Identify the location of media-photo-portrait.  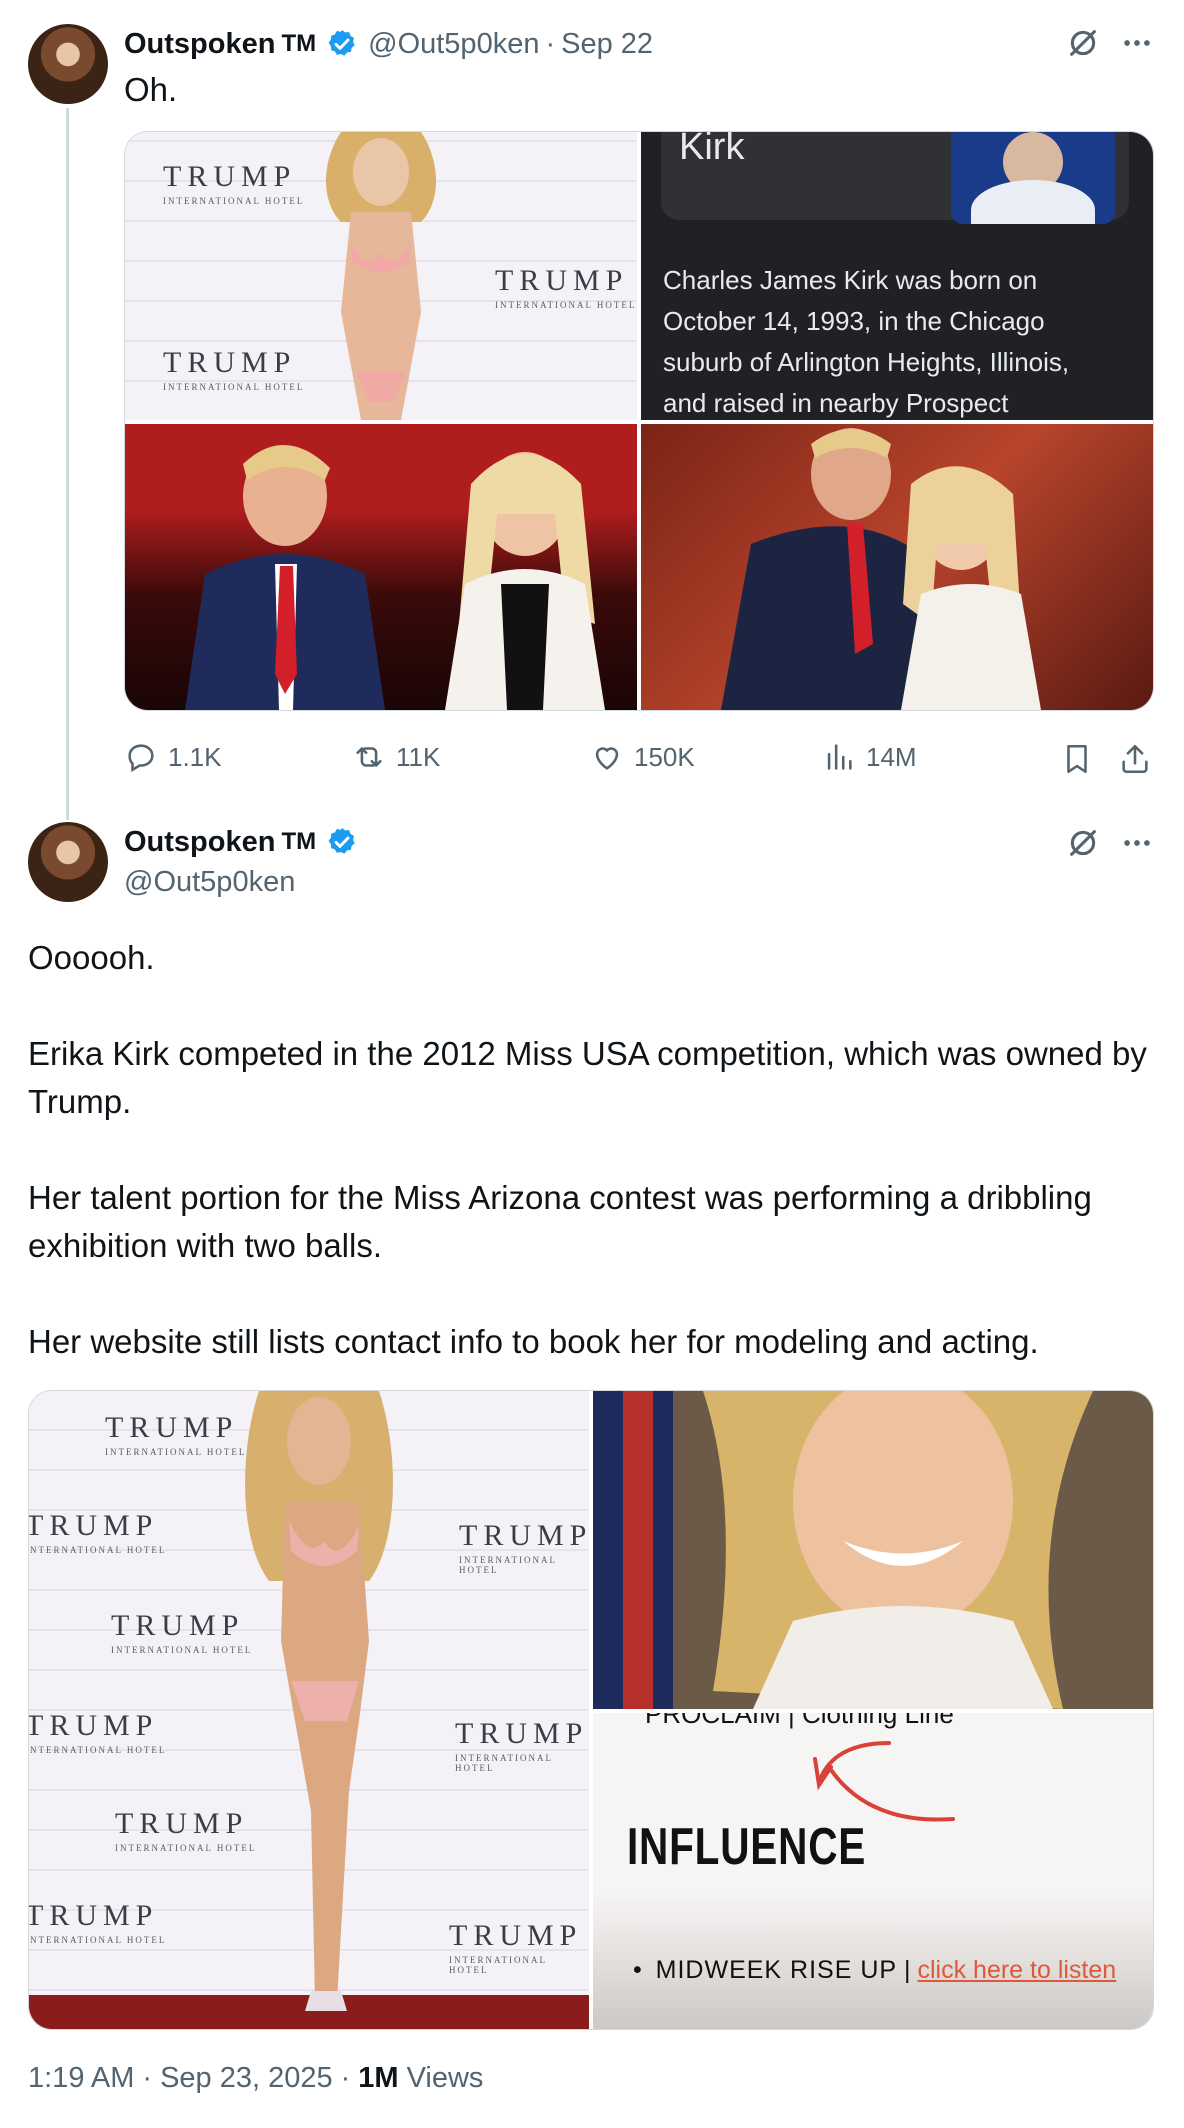
(873, 1550).